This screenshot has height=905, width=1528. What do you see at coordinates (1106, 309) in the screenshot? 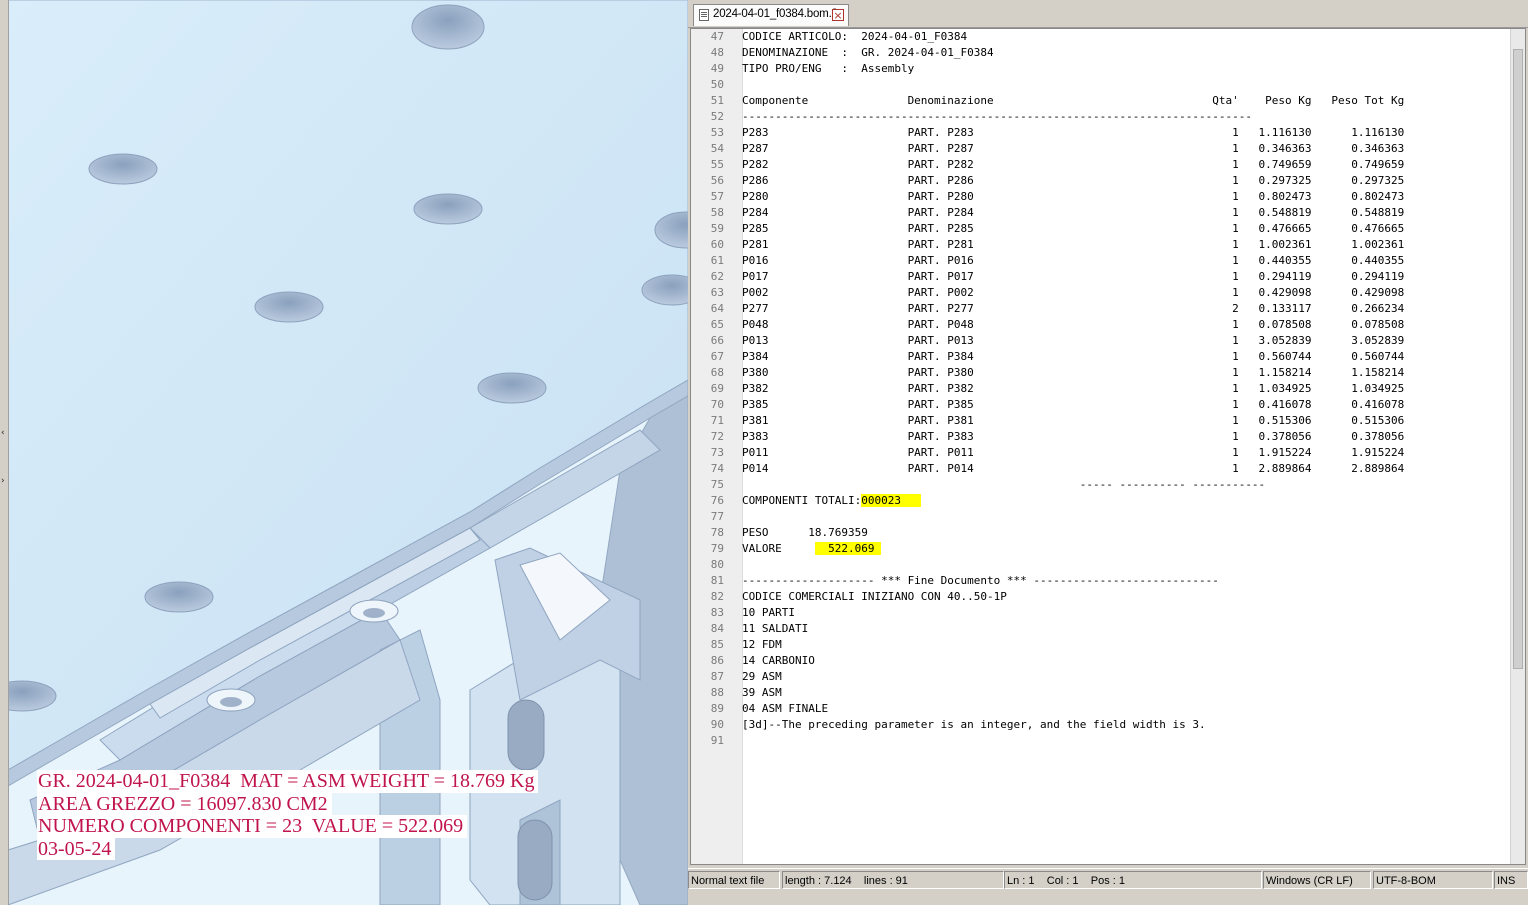
I see `editor-line: 64 P277 PART. P277 2 0.133117 0.266234` at bounding box center [1106, 309].